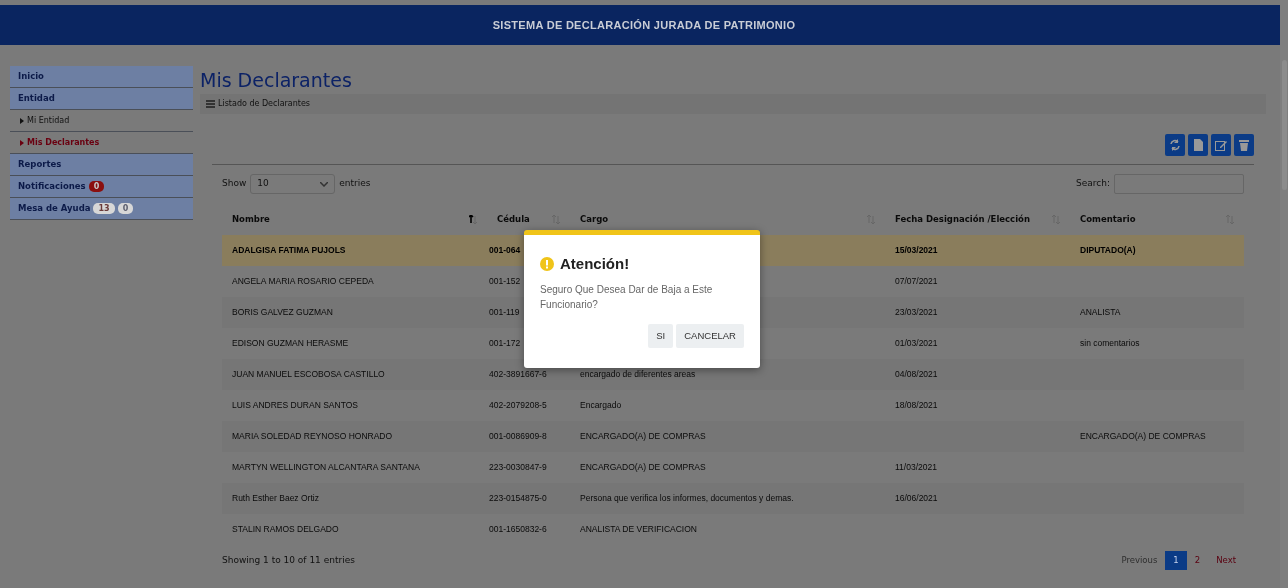 The image size is (1288, 588). I want to click on refresh-button, so click(1175, 145).